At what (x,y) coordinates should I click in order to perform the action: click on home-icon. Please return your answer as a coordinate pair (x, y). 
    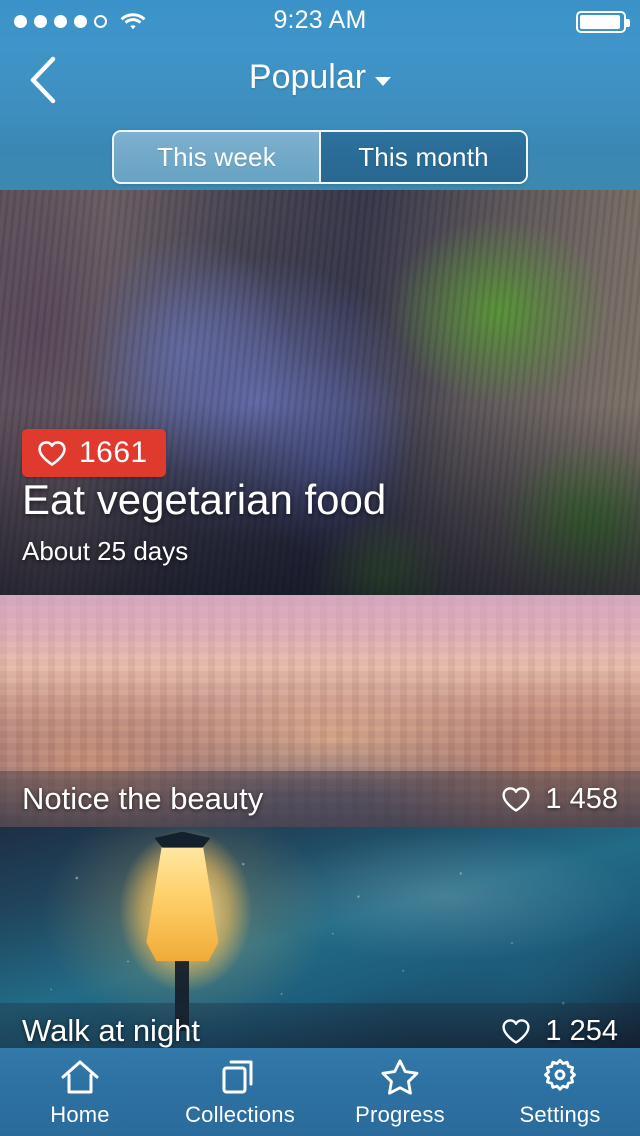
    Looking at the image, I should click on (80, 1077).